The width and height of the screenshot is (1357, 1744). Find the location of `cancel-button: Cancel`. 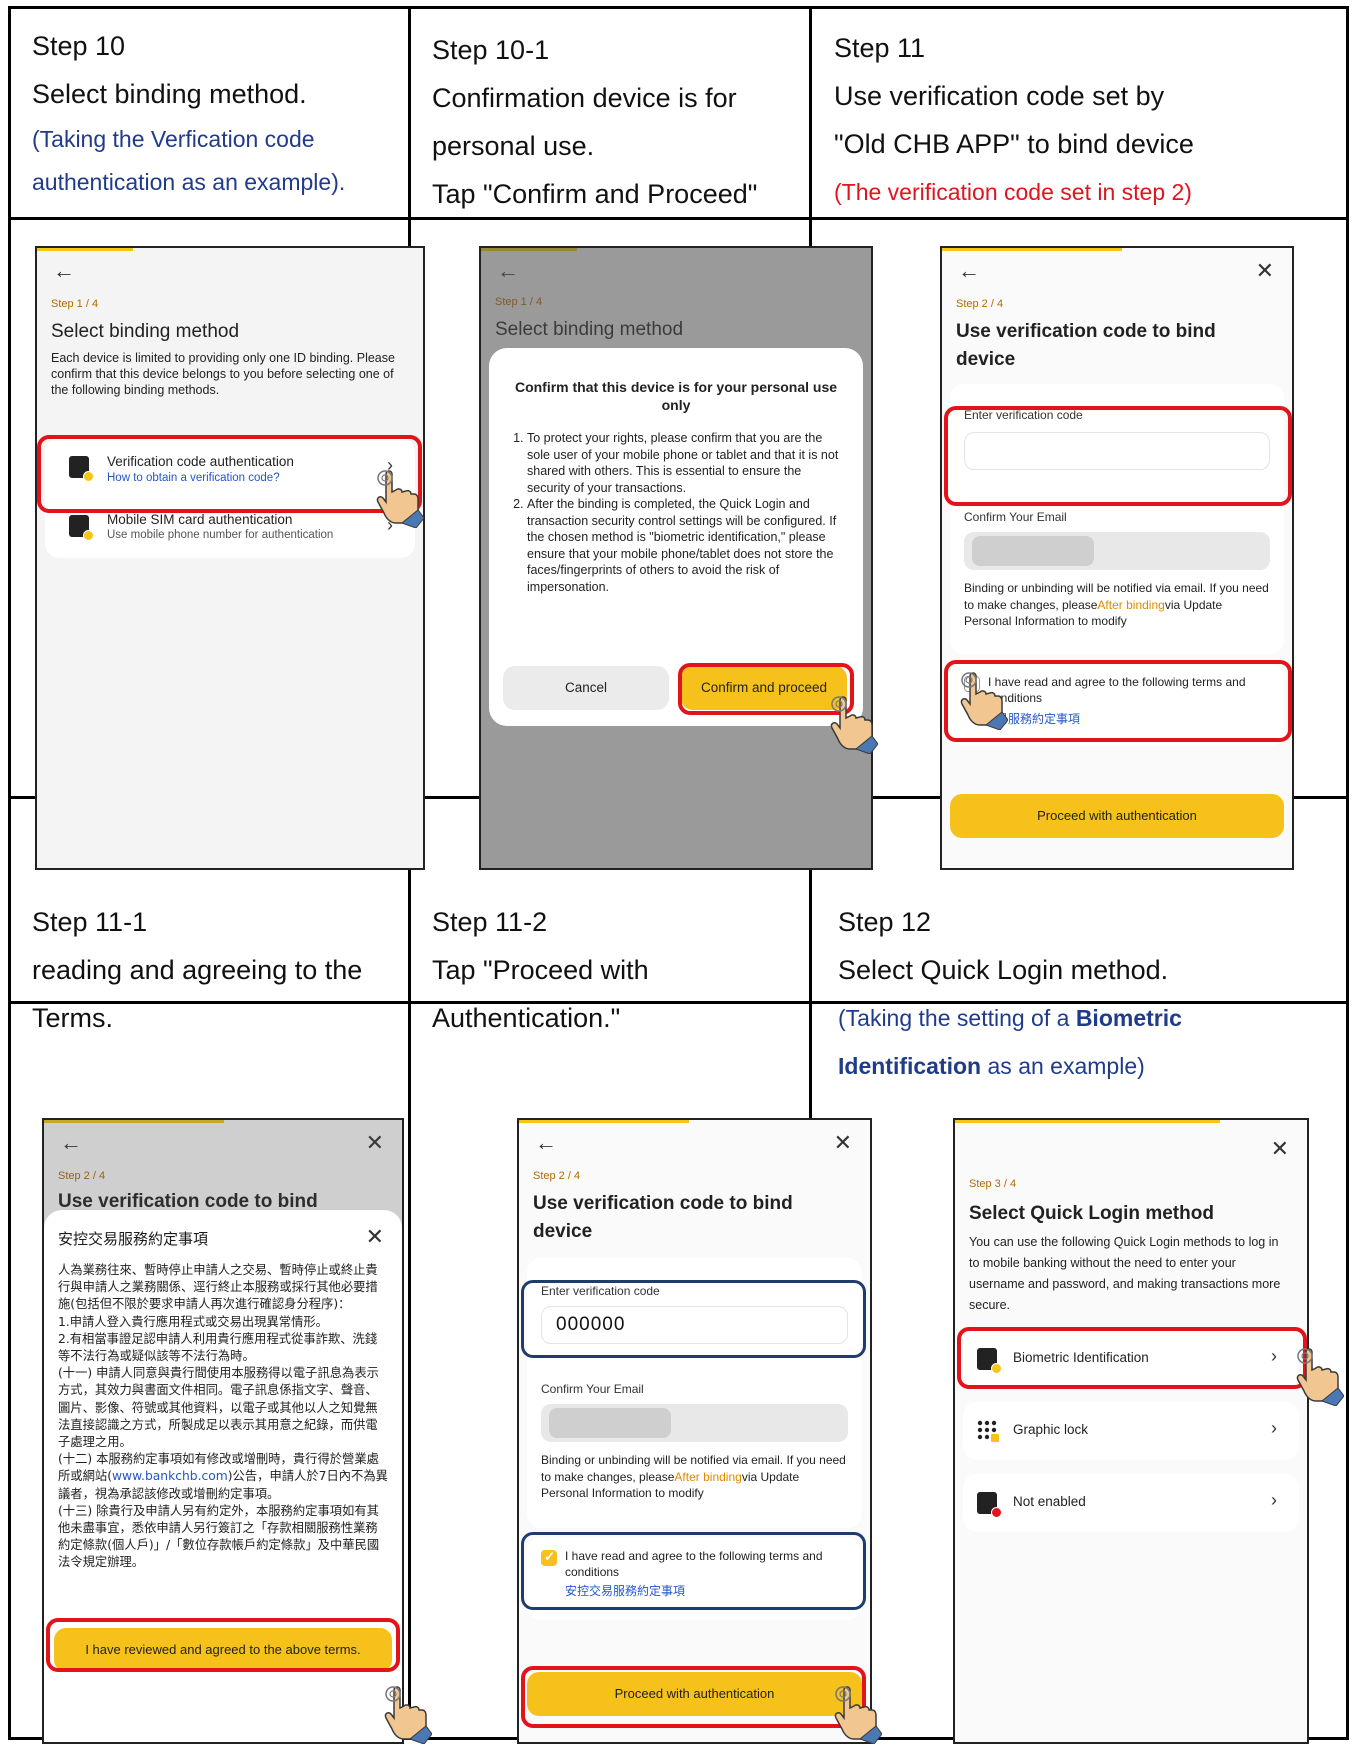

cancel-button: Cancel is located at coordinates (586, 688).